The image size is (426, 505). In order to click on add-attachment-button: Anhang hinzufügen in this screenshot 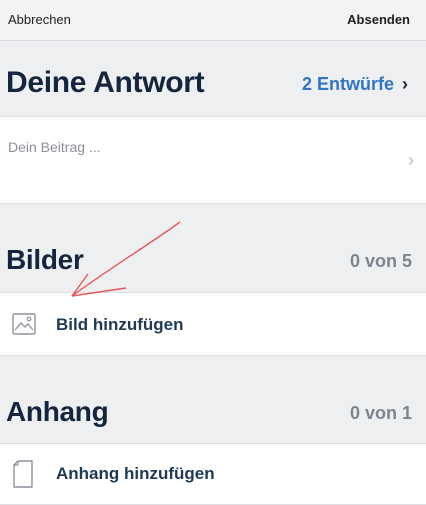, I will do `click(213, 474)`.